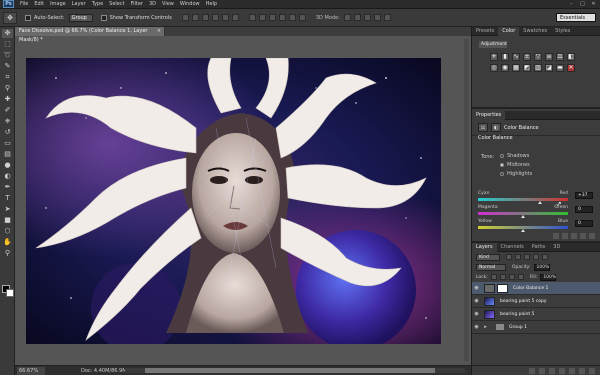 The width and height of the screenshot is (600, 375). Describe the element at coordinates (541, 267) in the screenshot. I see `opacity-field: 100%` at that location.